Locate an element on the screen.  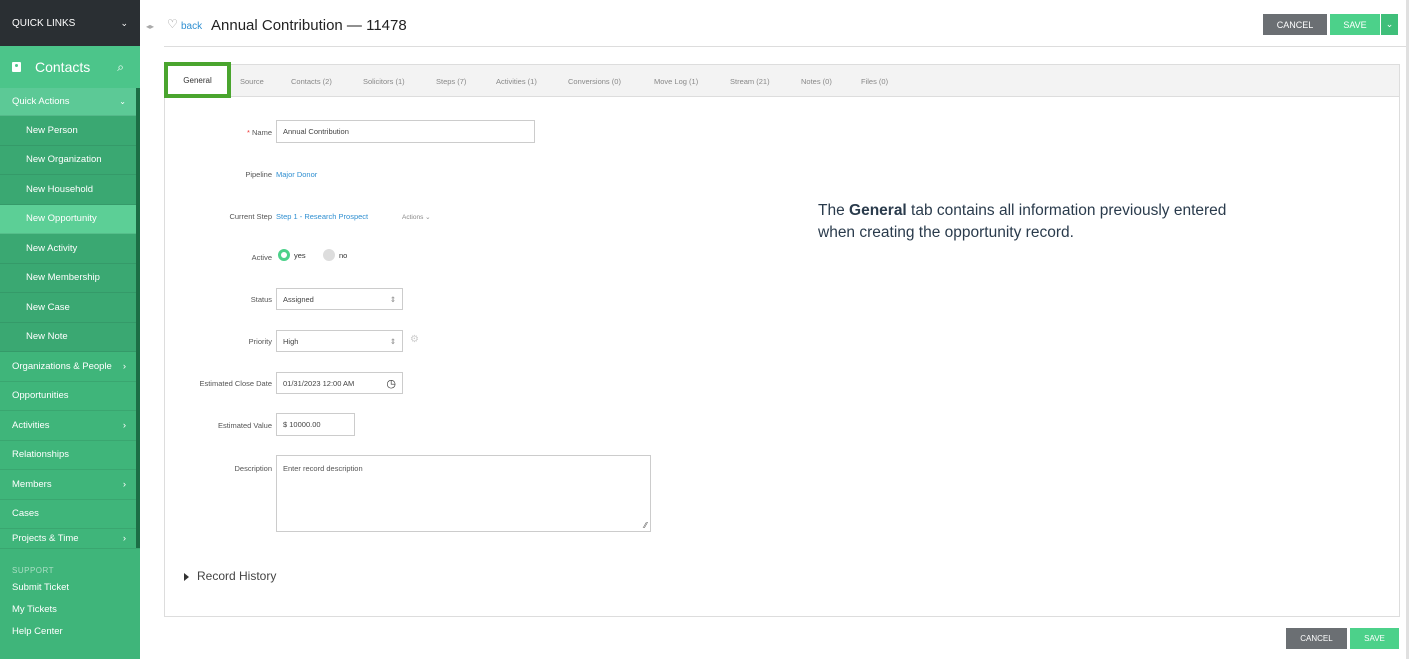
expand-arrows-icon: ◂▸ is located at coordinates (150, 26).